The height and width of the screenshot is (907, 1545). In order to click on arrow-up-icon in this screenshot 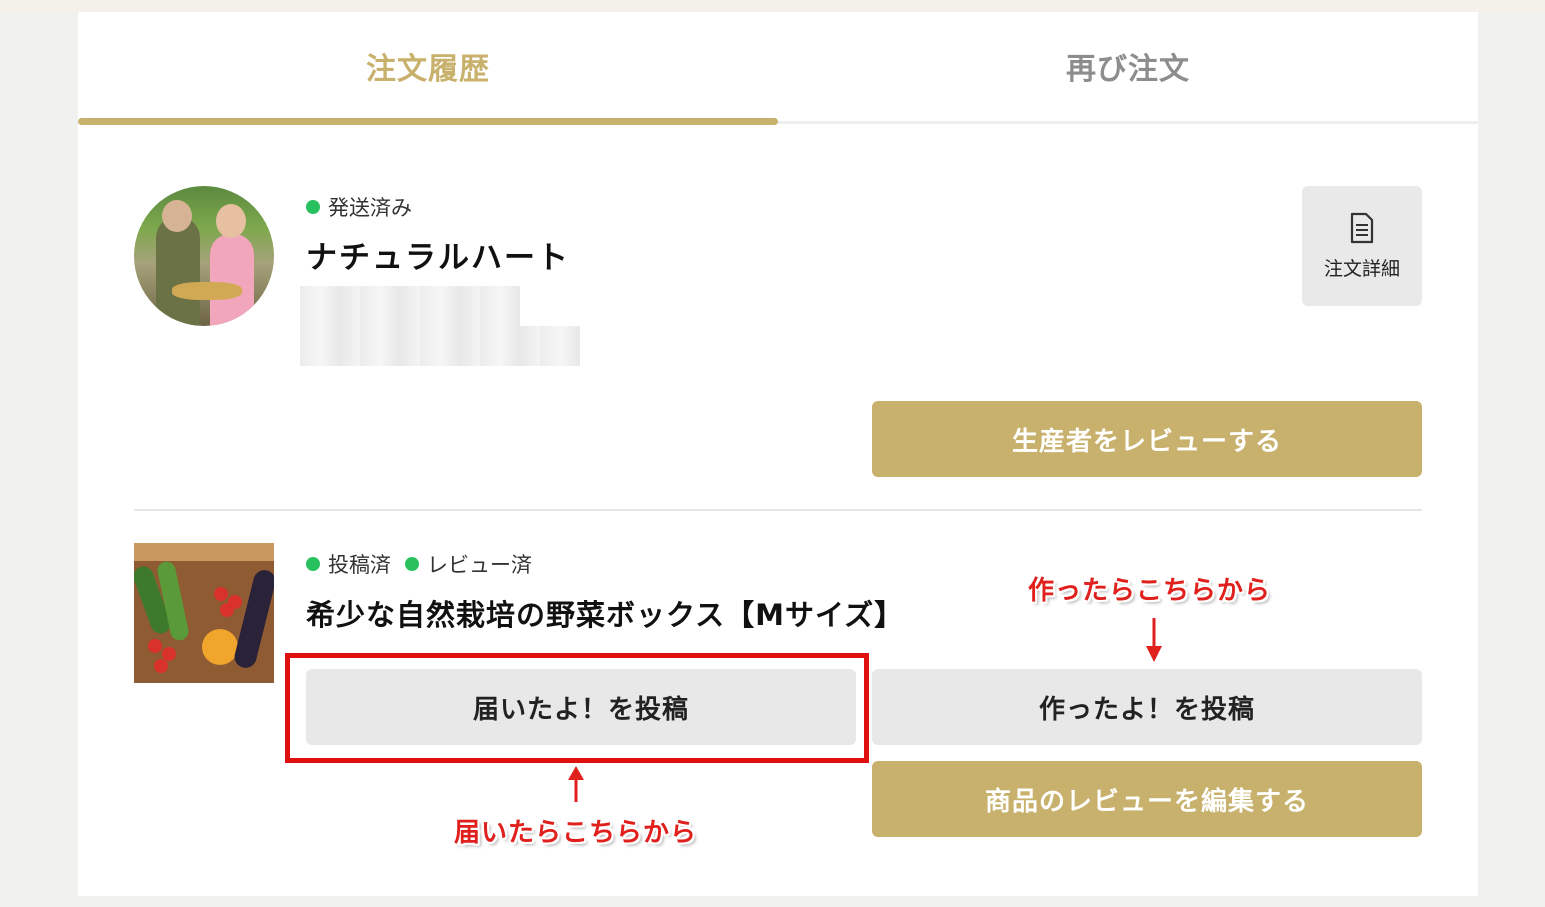, I will do `click(576, 784)`.